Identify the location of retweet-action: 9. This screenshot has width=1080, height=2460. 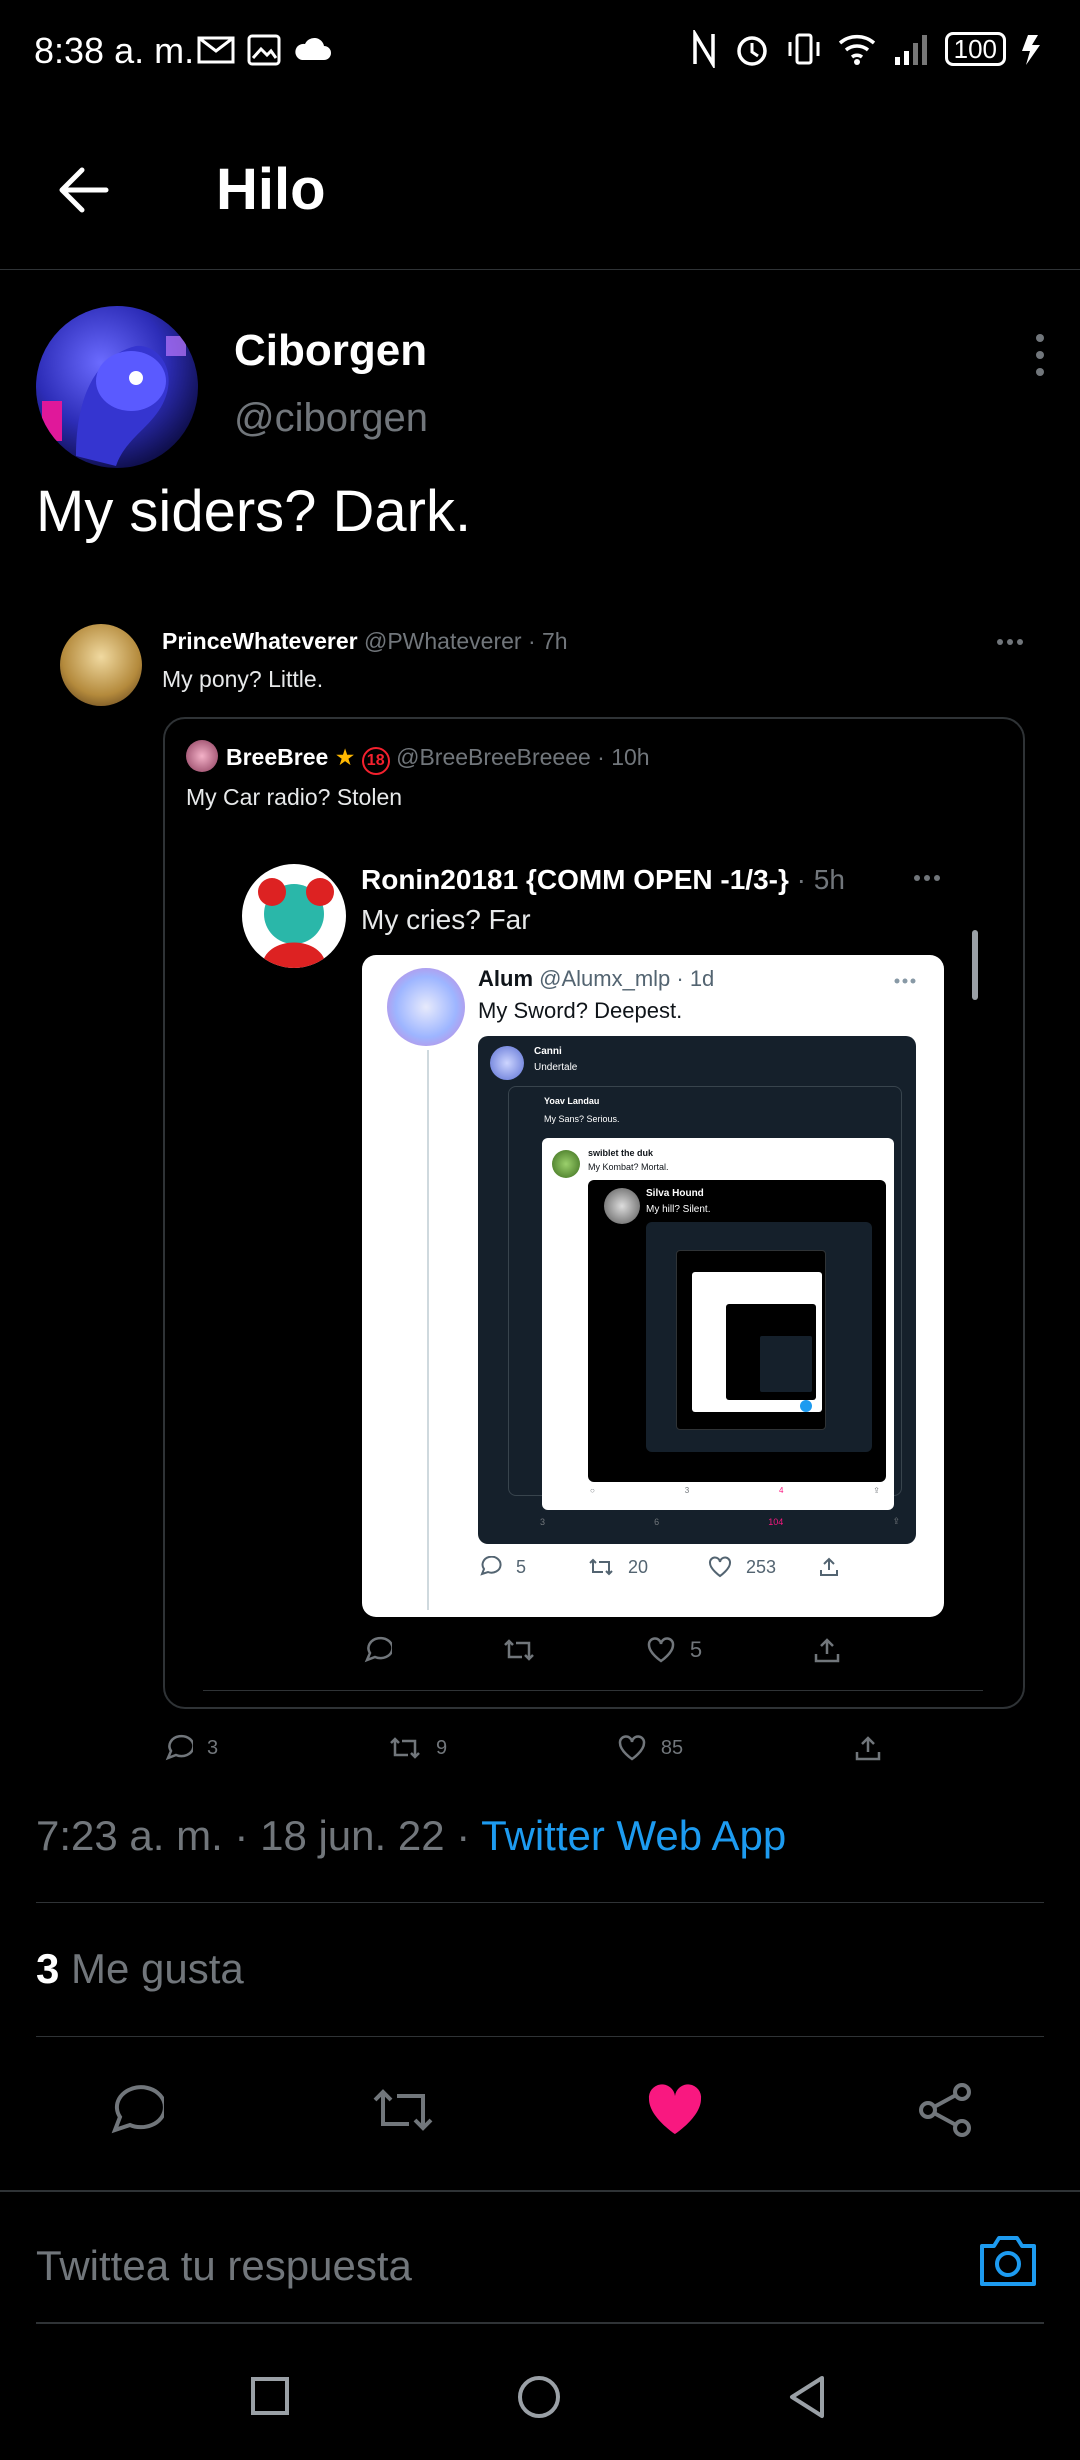
(417, 1748).